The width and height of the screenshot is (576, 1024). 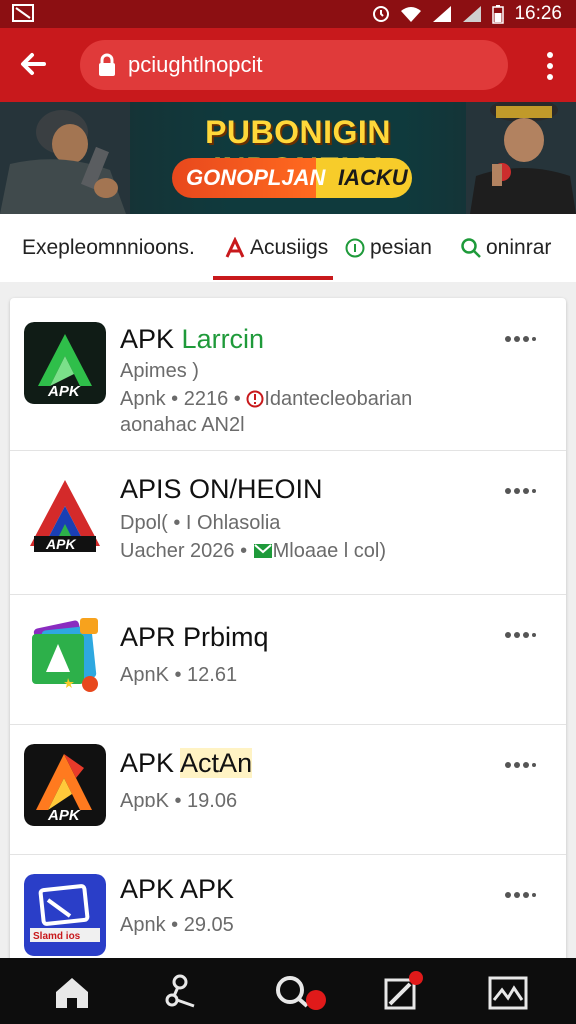 I want to click on tab-label: Acusiigs, so click(x=289, y=247).